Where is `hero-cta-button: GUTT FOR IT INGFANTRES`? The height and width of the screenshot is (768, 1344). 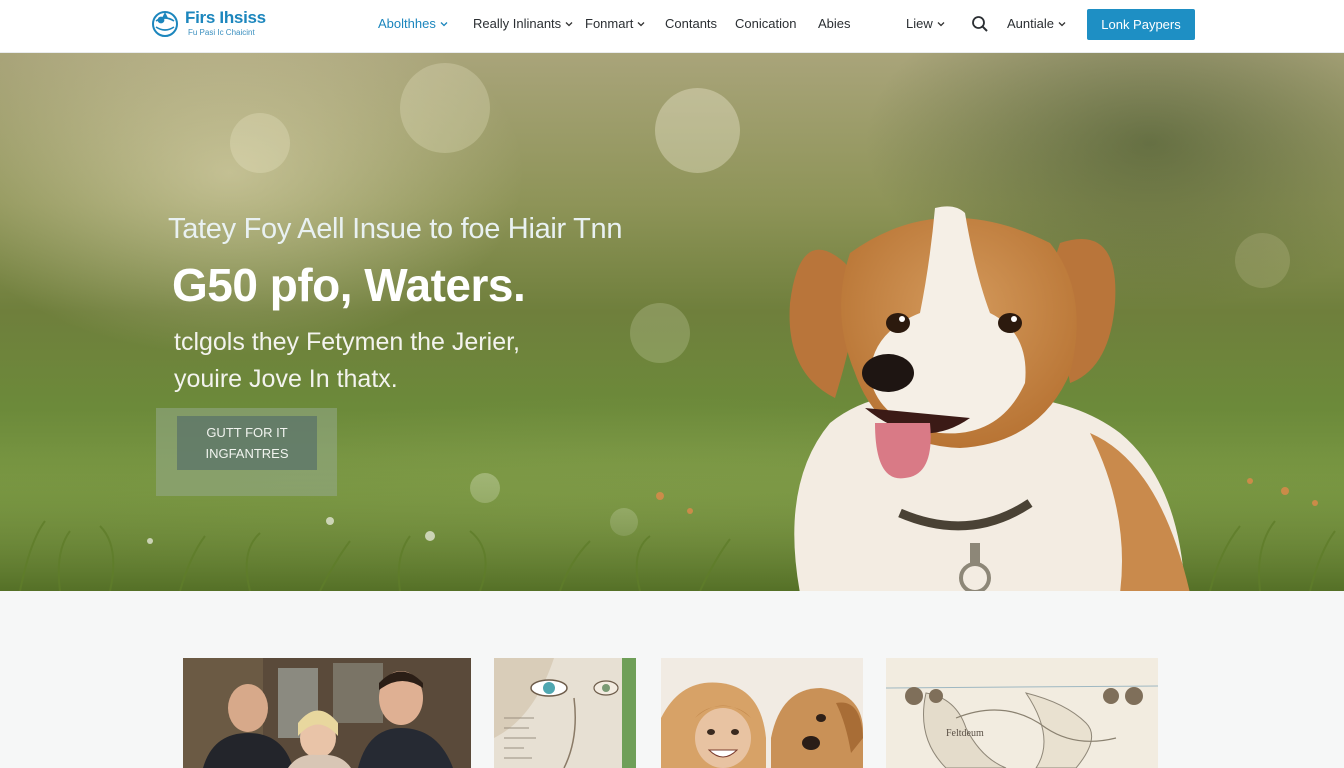 hero-cta-button: GUTT FOR IT INGFANTRES is located at coordinates (247, 443).